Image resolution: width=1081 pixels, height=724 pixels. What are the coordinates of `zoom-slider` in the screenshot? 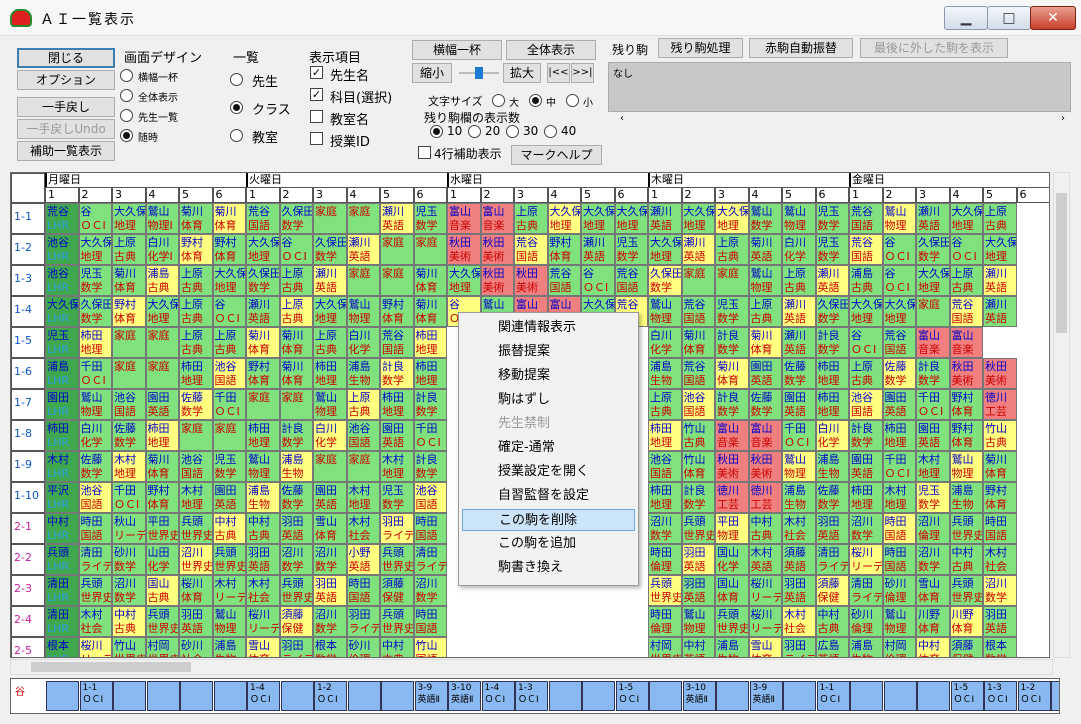 It's located at (479, 73).